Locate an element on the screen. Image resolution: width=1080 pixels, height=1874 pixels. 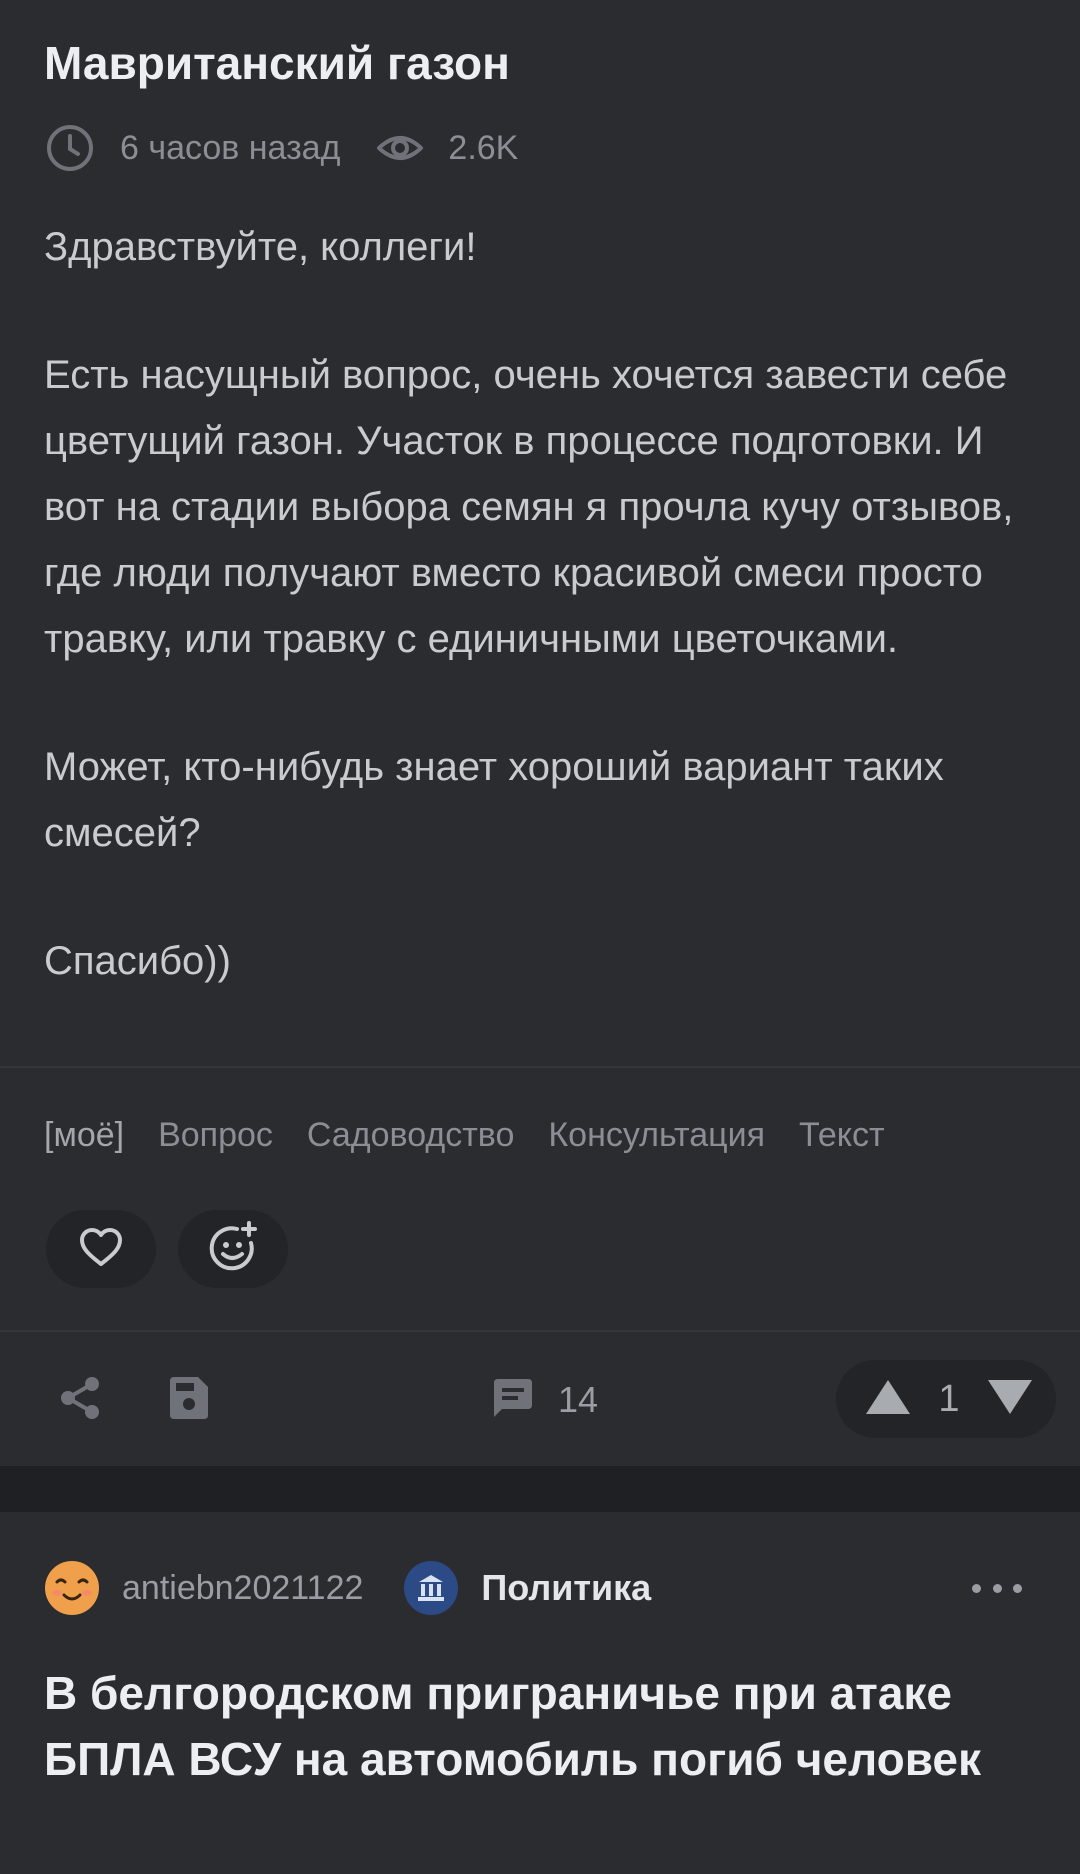
comment-icon is located at coordinates (513, 1400).